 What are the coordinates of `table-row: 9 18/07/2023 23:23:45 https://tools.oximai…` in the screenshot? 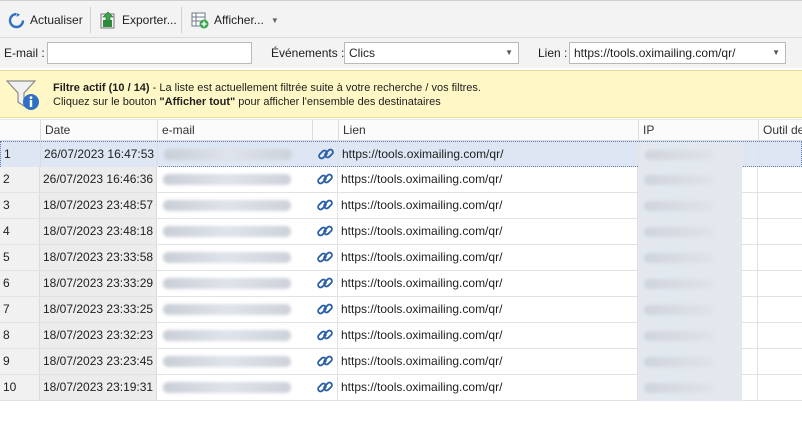 It's located at (401, 362).